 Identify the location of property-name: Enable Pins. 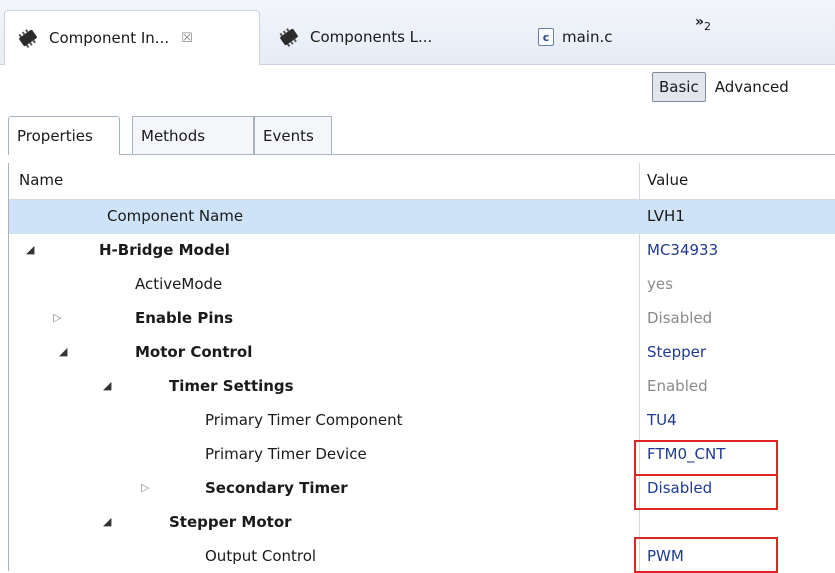
(184, 318).